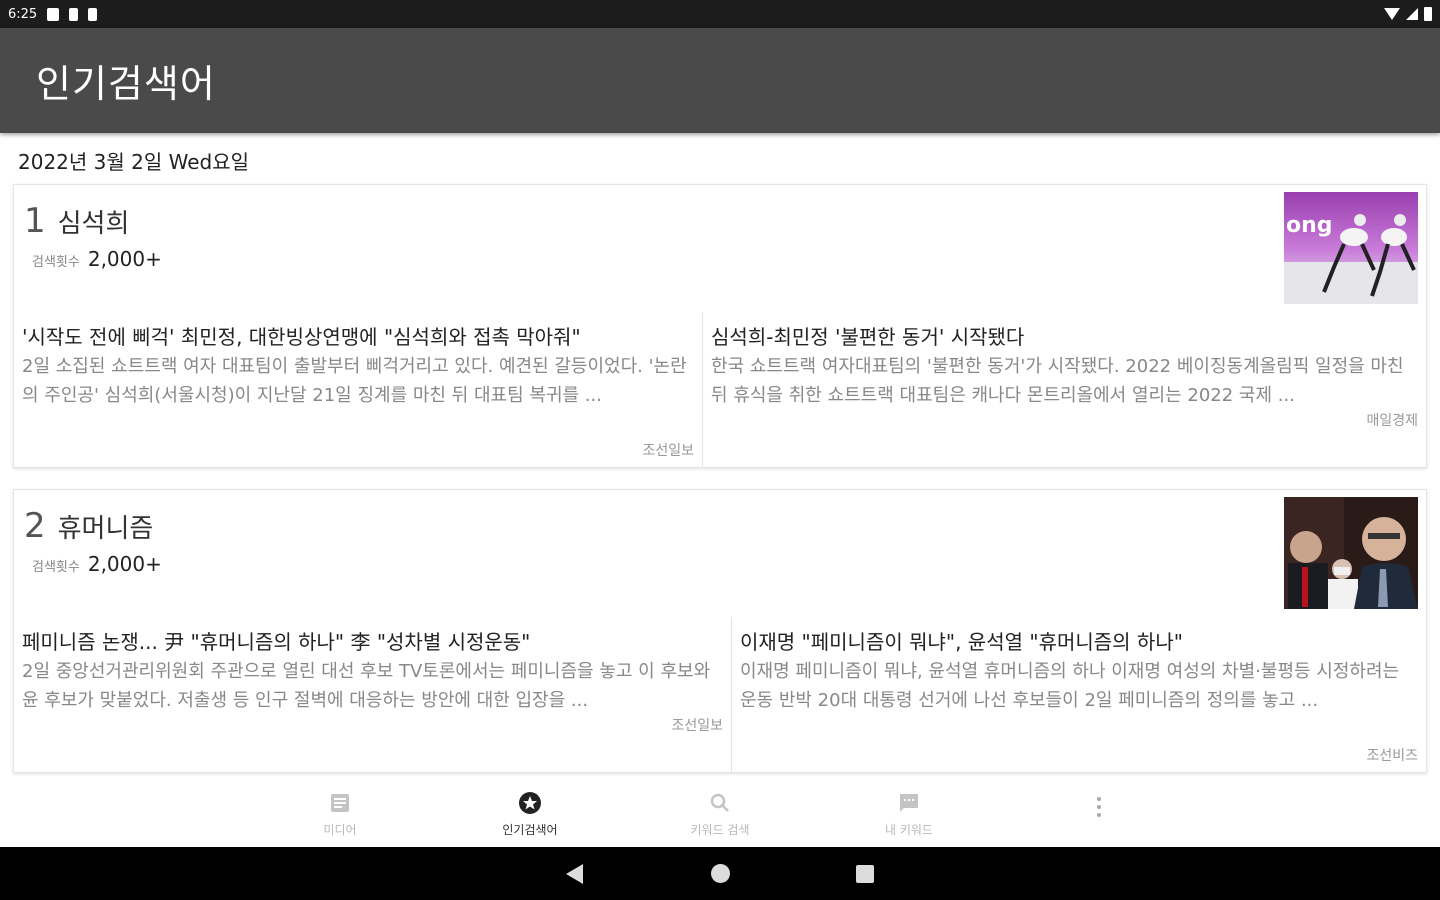 This screenshot has height=900, width=1440. Describe the element at coordinates (1428, 14) in the screenshot. I see `battery-icon` at that location.